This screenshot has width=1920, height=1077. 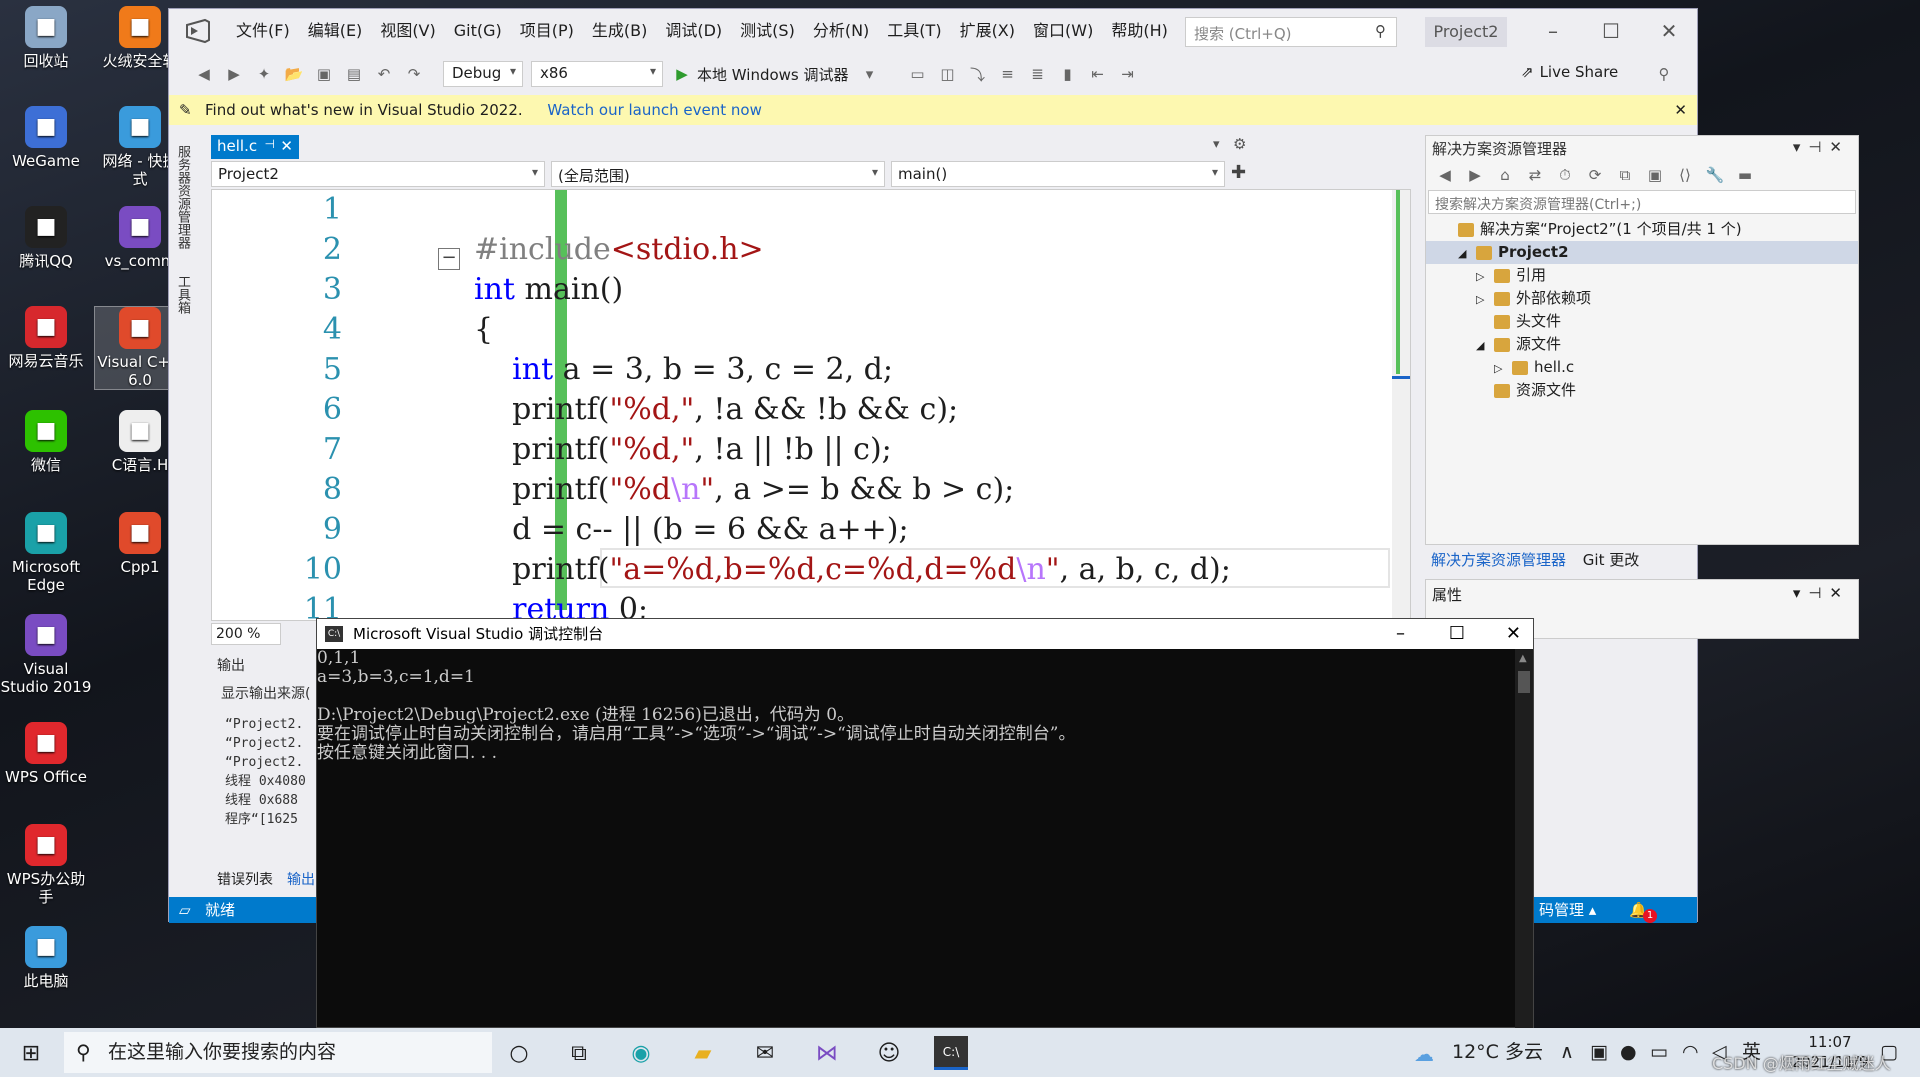 What do you see at coordinates (478, 31) in the screenshot?
I see `menu-item: Git(G)` at bounding box center [478, 31].